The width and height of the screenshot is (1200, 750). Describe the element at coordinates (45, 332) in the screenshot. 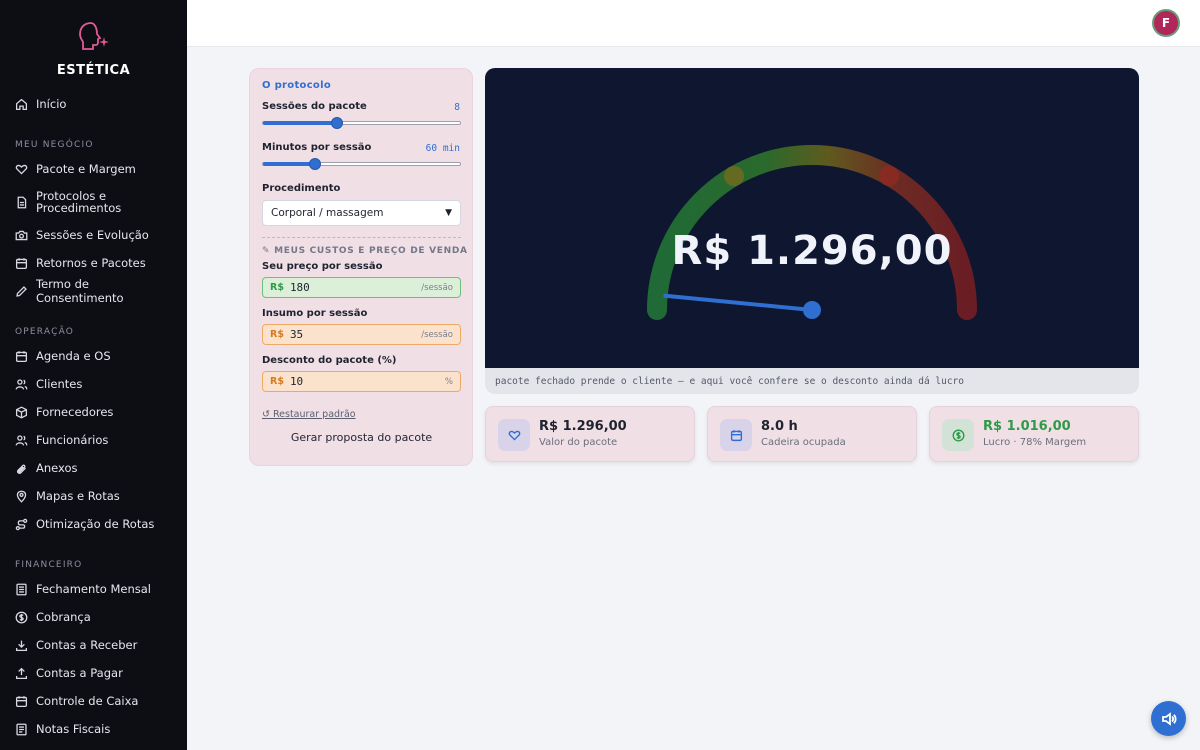

I see `section-operacao: OPERAÇÃO` at that location.